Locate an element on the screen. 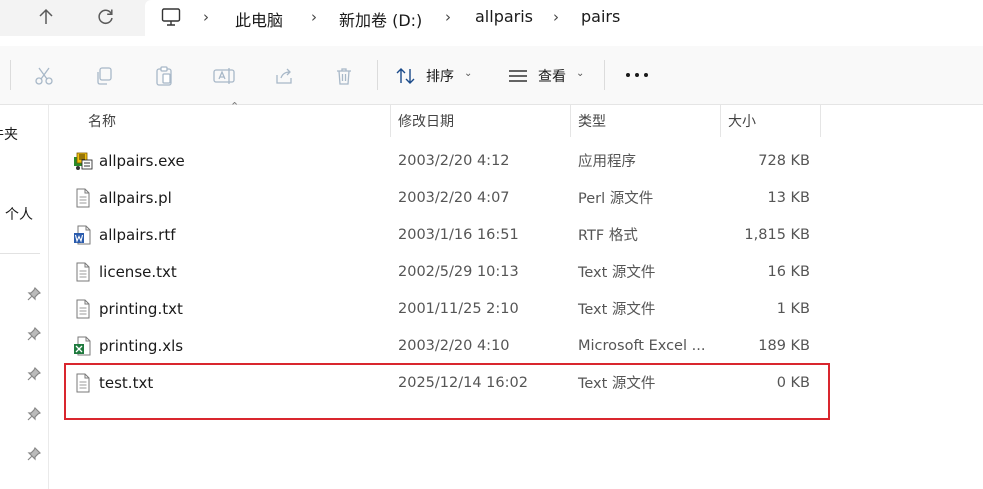  file-modified: 2002/5/29 10:13 is located at coordinates (458, 271).